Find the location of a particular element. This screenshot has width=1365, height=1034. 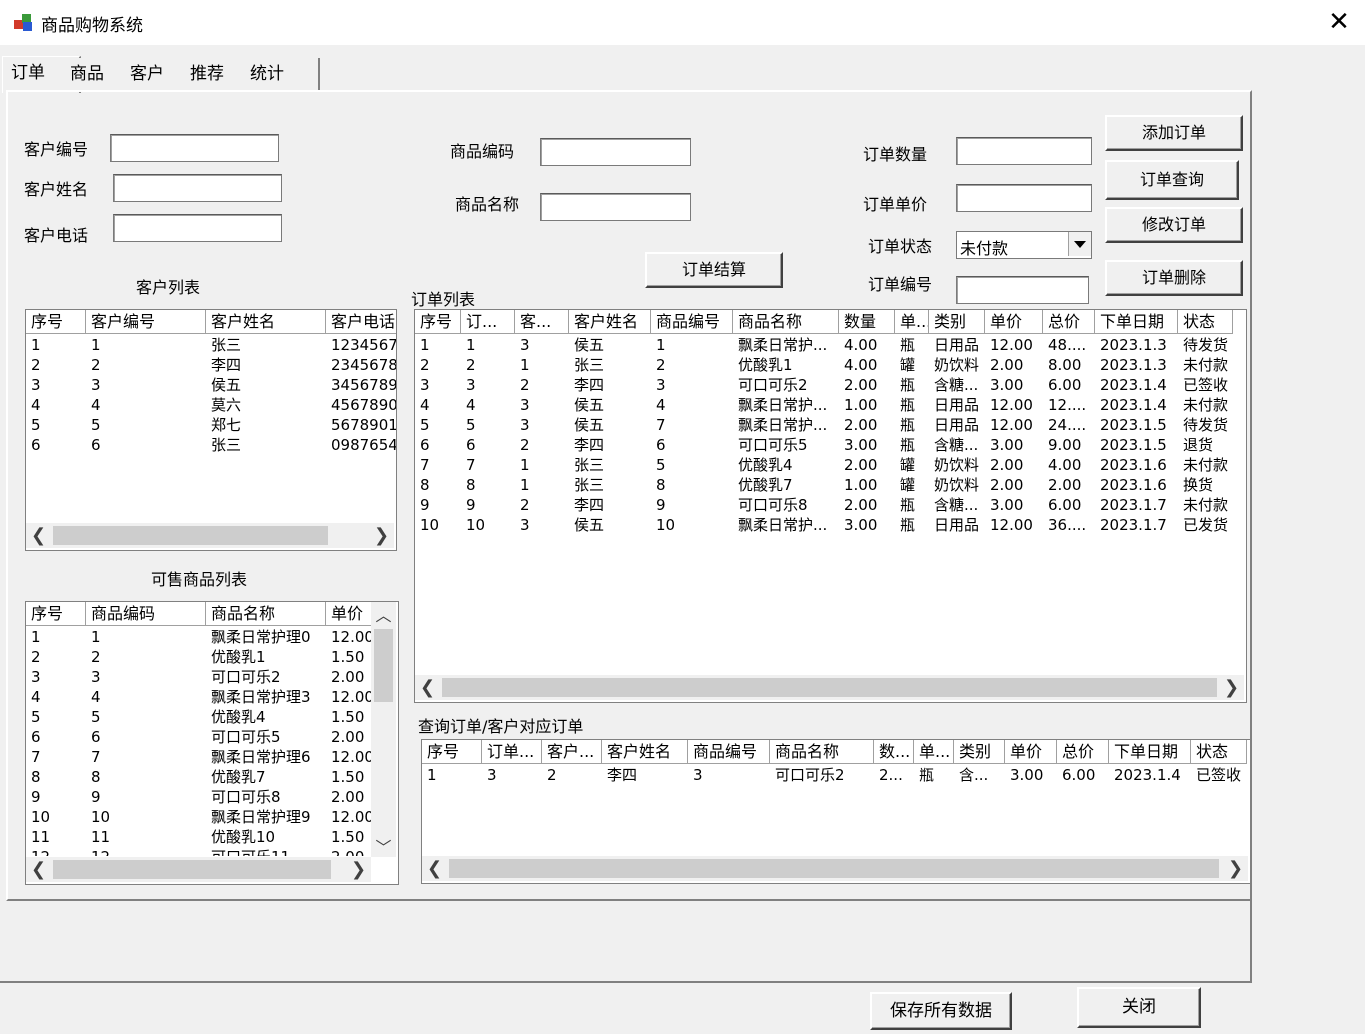

table-row: 7 7 飘柔日常护理6 12.00 is located at coordinates (199, 757).